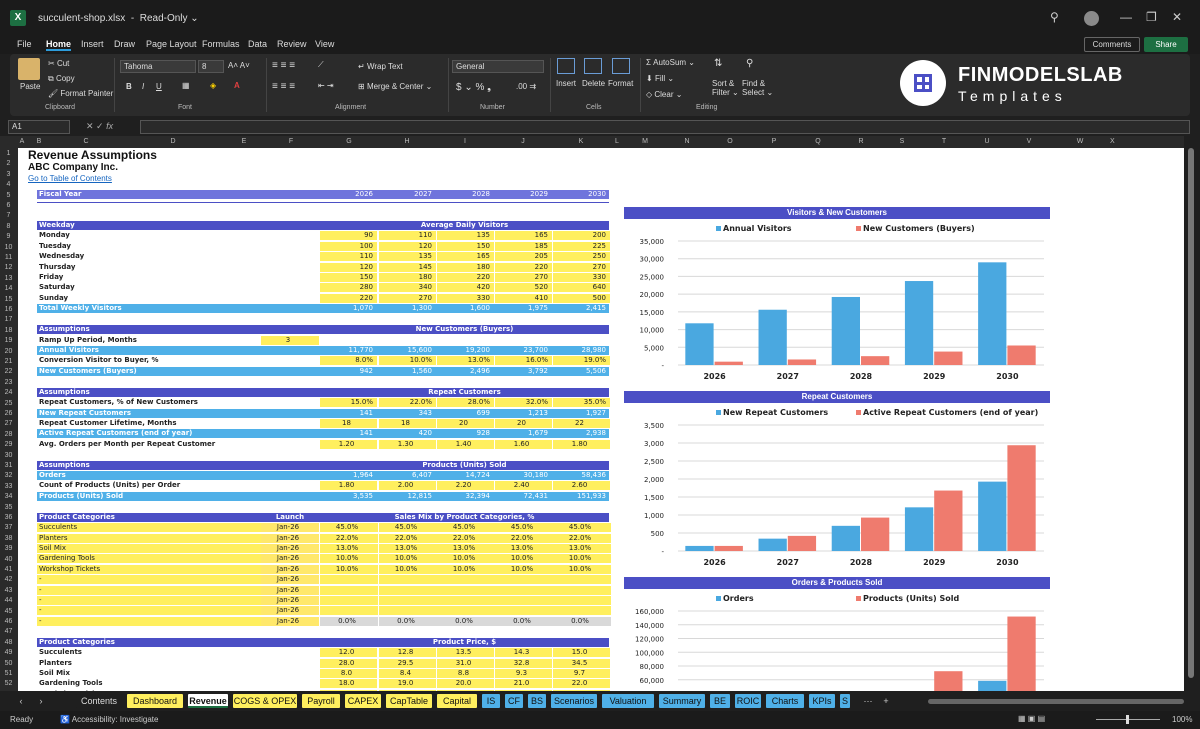 This screenshot has height=729, width=1200. What do you see at coordinates (149, 528) in the screenshot?
I see `row-label: Succulents` at bounding box center [149, 528].